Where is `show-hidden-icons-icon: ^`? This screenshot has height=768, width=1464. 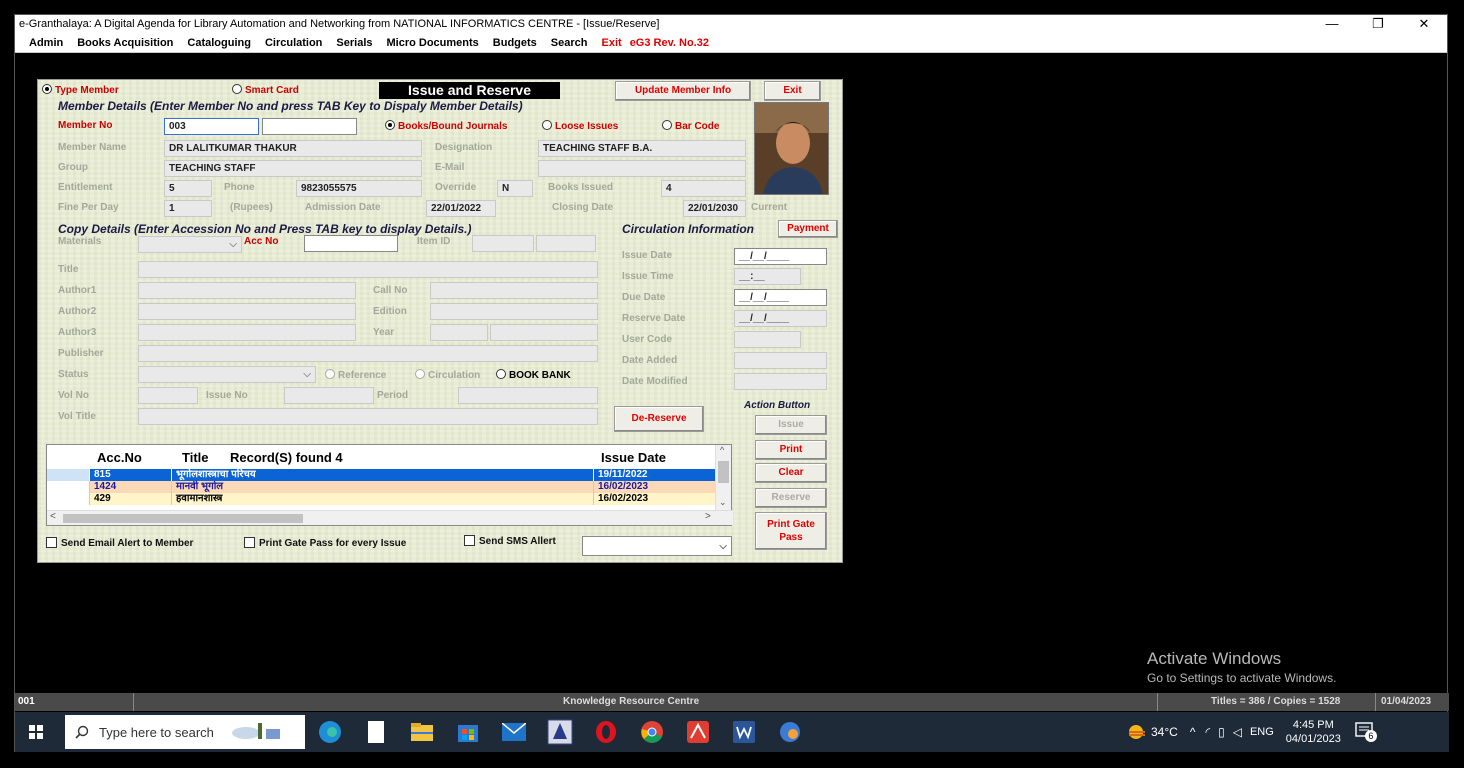 show-hidden-icons-icon: ^ is located at coordinates (1193, 732).